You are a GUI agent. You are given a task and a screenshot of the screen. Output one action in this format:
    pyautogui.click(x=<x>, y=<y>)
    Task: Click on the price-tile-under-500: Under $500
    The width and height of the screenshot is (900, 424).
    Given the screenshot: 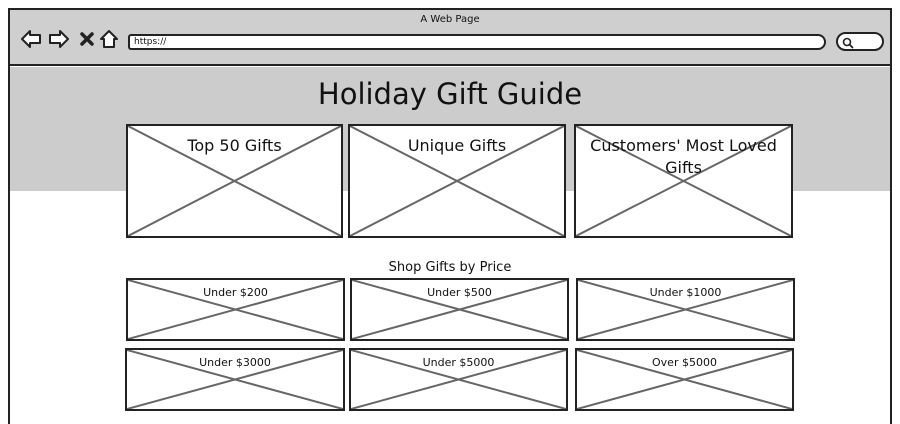 What is the action you would take?
    pyautogui.click(x=459, y=309)
    